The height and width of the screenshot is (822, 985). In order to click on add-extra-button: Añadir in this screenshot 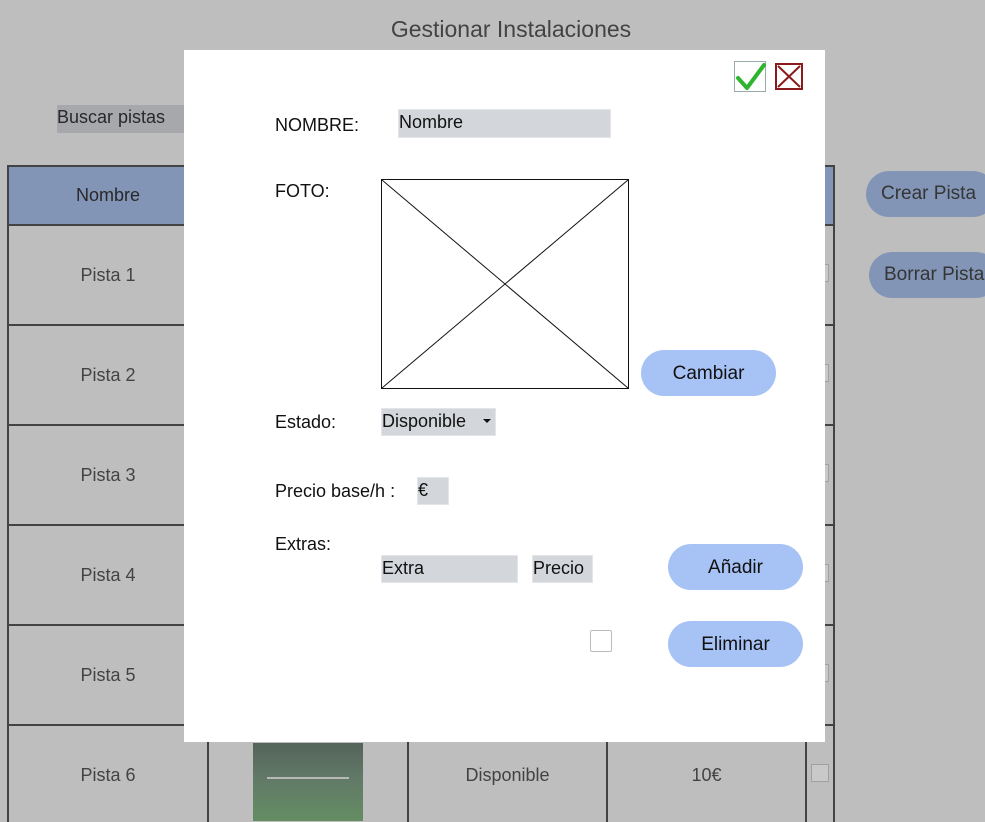, I will do `click(735, 567)`.